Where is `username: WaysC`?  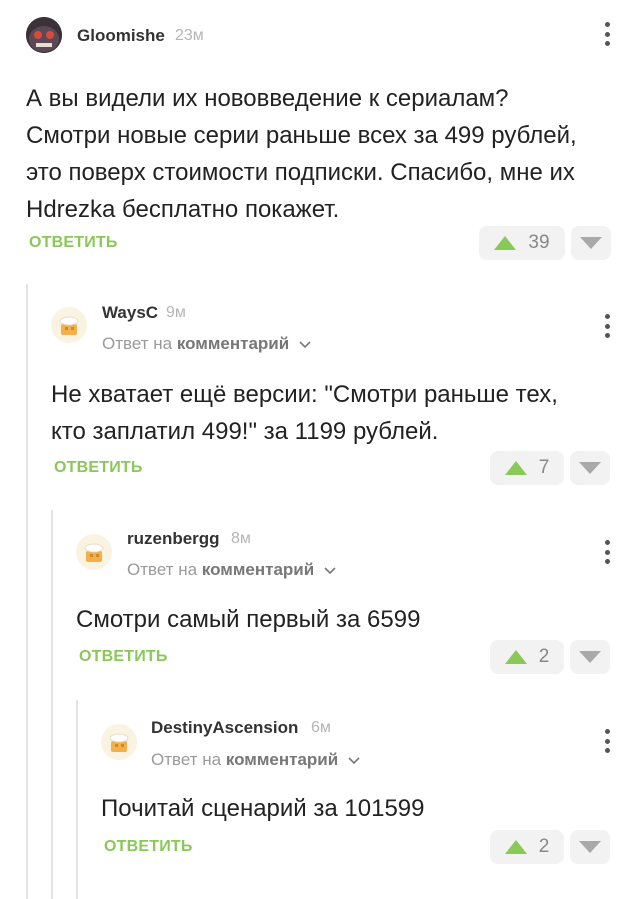
username: WaysC is located at coordinates (130, 313).